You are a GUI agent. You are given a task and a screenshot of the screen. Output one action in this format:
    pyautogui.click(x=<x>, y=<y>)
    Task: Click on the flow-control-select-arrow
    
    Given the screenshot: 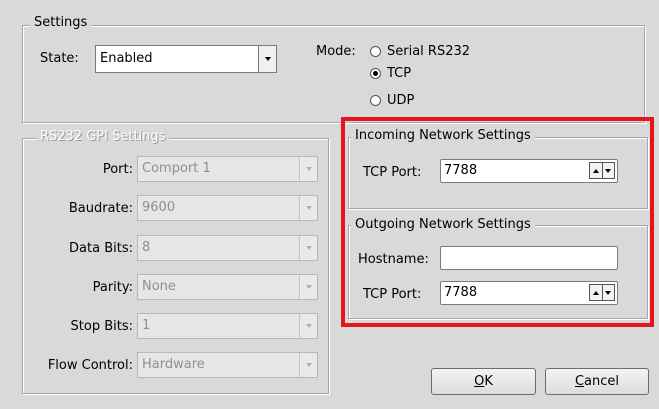 What is the action you would take?
    pyautogui.click(x=308, y=365)
    